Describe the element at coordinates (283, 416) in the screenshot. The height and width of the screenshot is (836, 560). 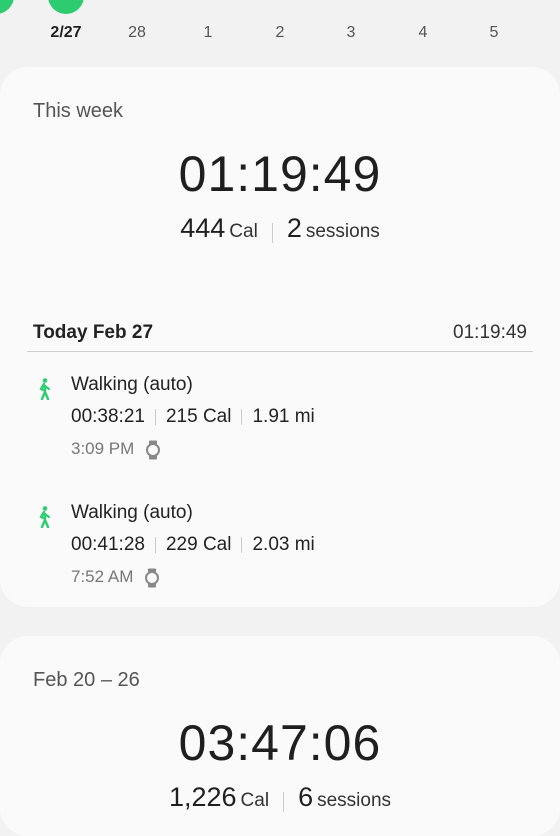
I see `session-distance: 1.91 mi` at that location.